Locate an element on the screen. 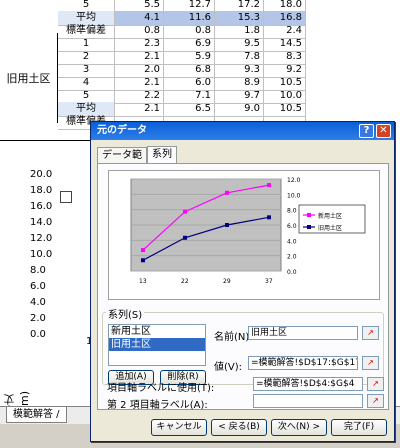  x-tick-label: 37 is located at coordinates (269, 281).